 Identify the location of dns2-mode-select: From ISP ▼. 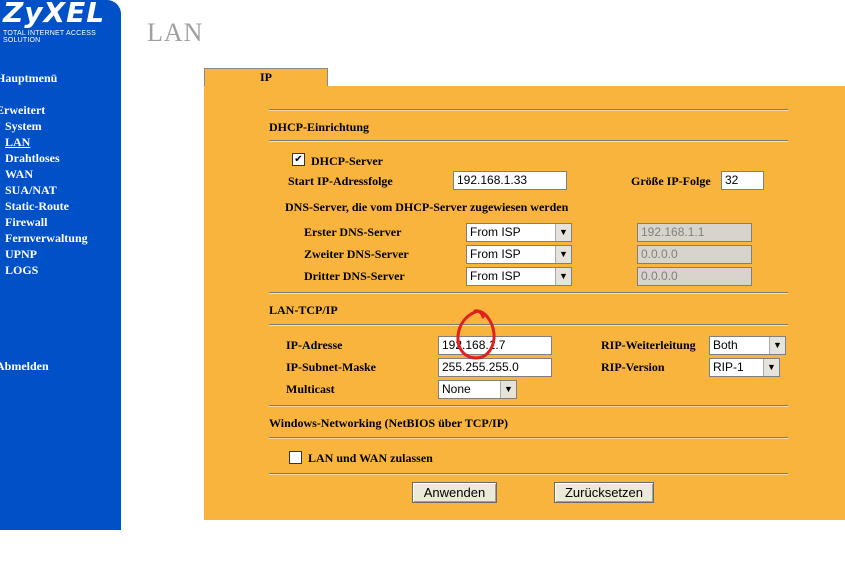
(519, 254).